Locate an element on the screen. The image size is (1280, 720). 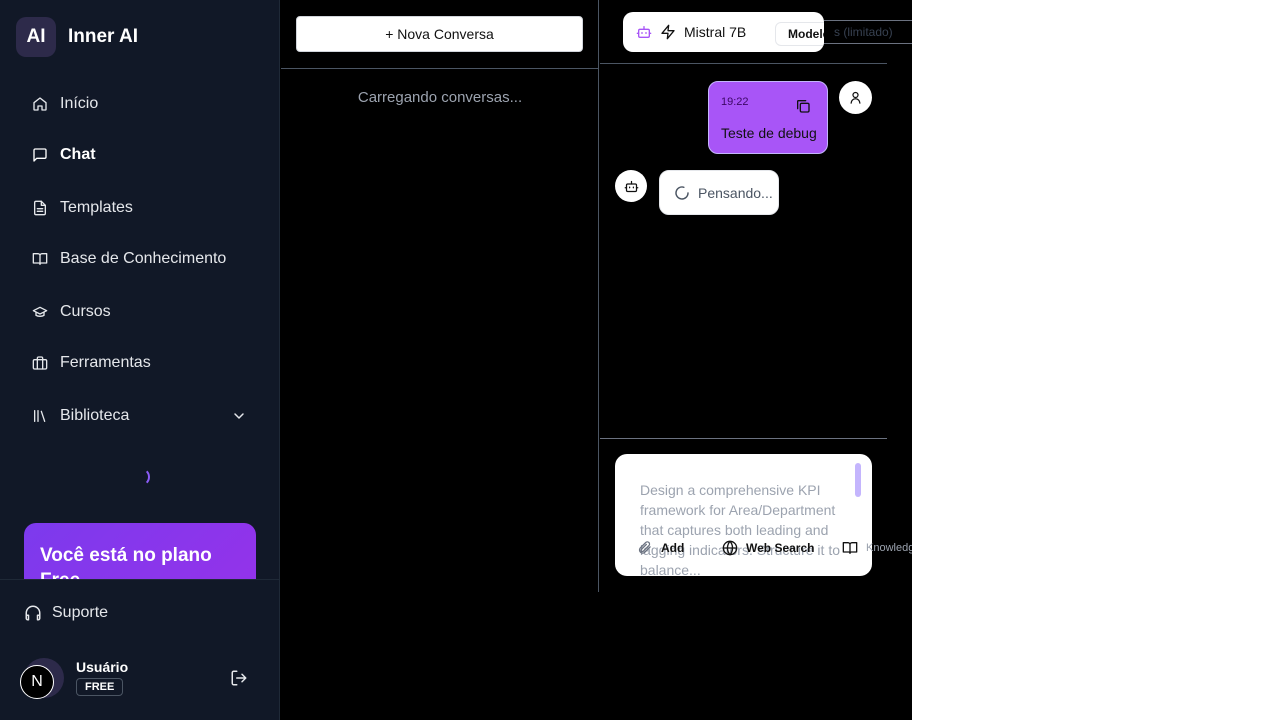
sidebar-item-label: Biblioteca is located at coordinates (95, 415).